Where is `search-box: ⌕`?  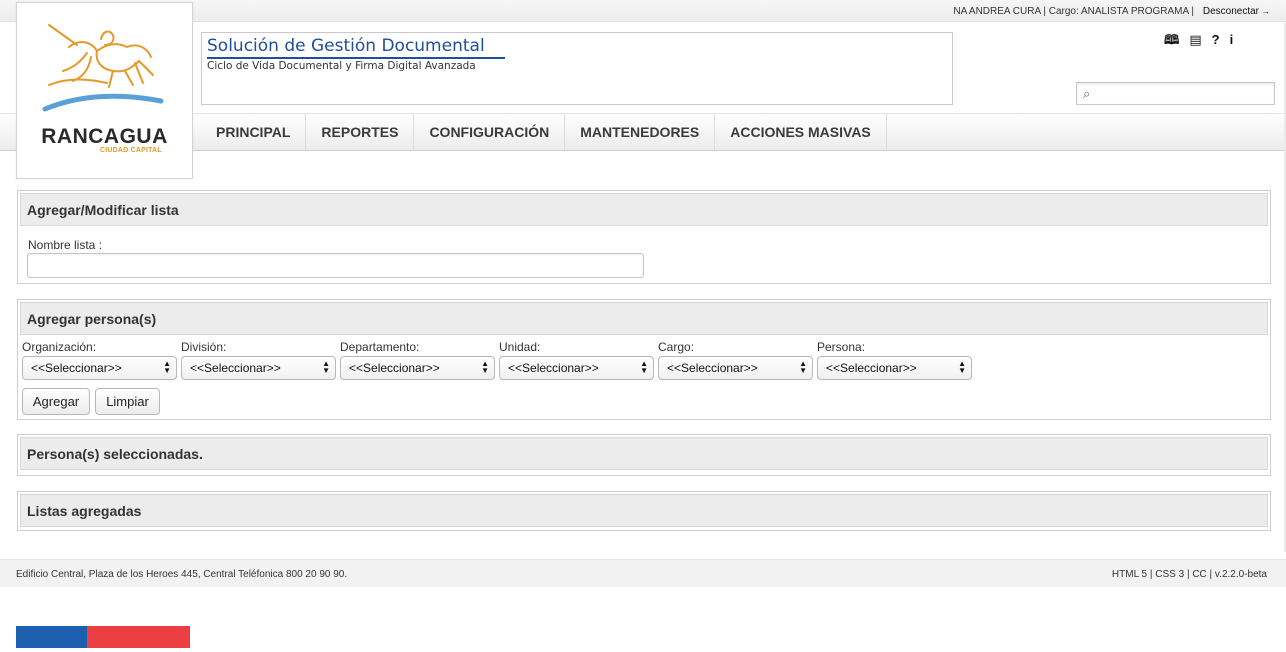 search-box: ⌕ is located at coordinates (1175, 93).